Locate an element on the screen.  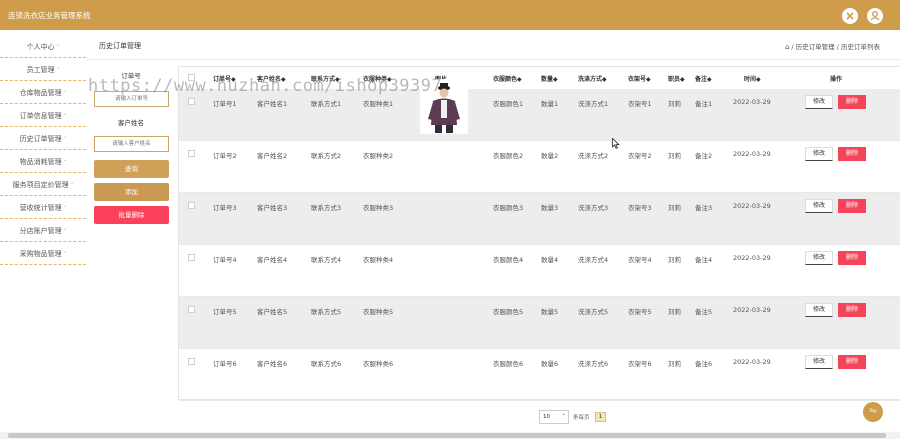
cell-customer: 客户姓名3 is located at coordinates (272, 208).